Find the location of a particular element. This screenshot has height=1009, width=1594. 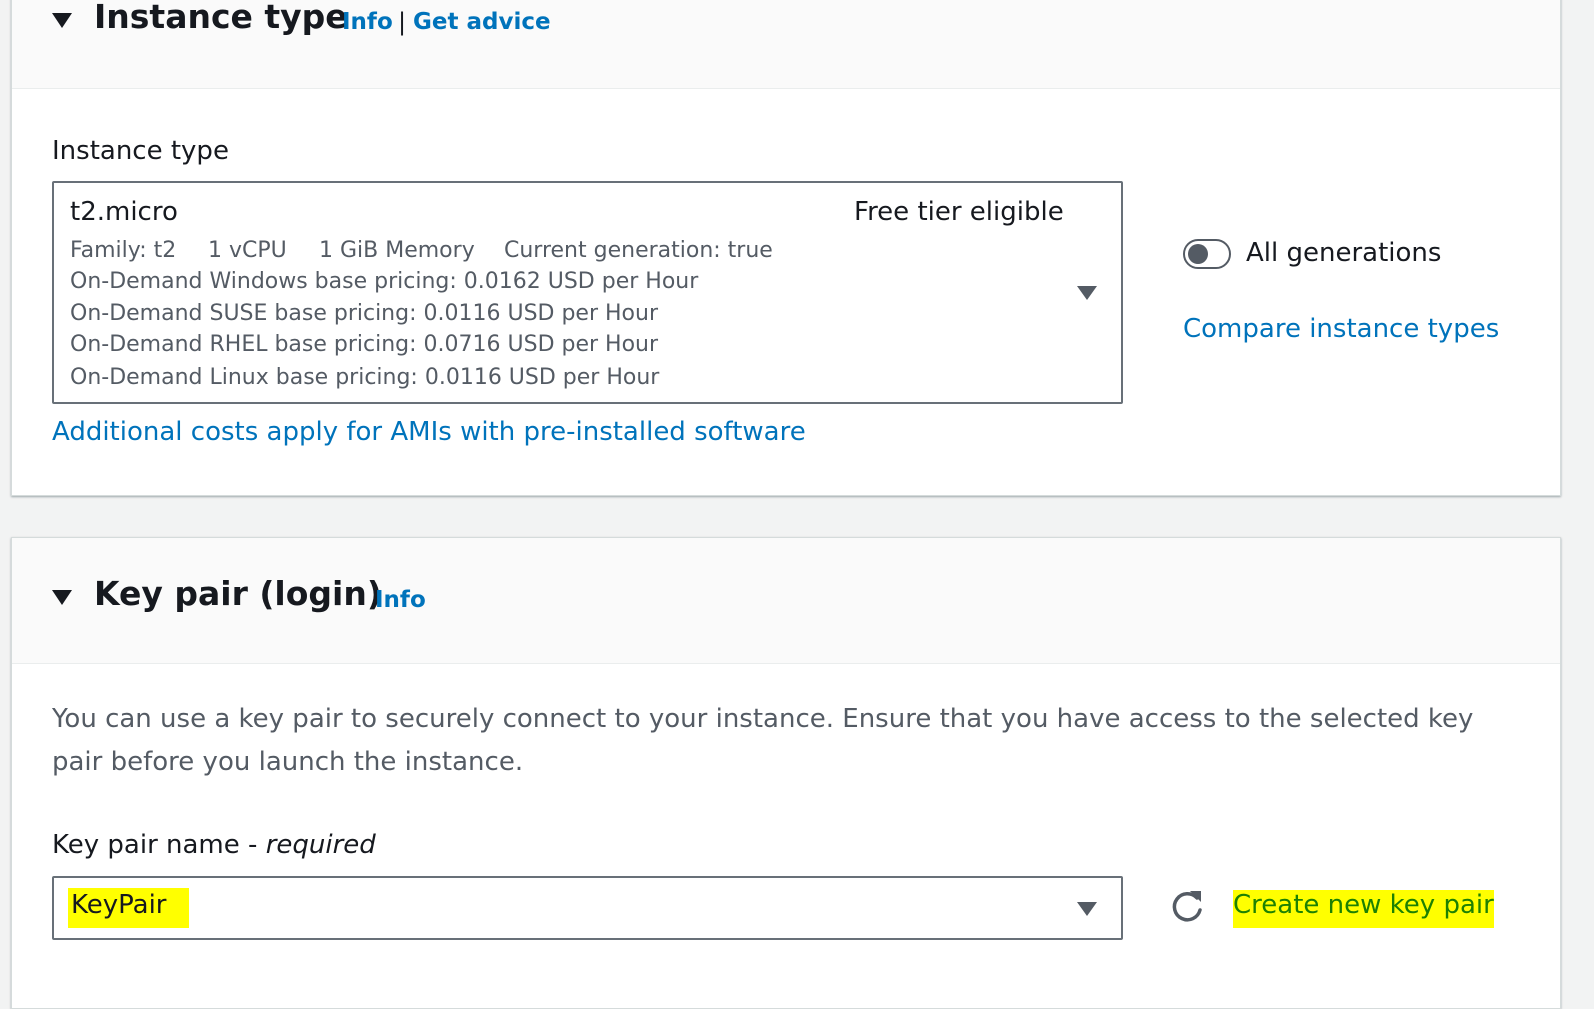

instance-type-title: Instance type is located at coordinates (221, 18).